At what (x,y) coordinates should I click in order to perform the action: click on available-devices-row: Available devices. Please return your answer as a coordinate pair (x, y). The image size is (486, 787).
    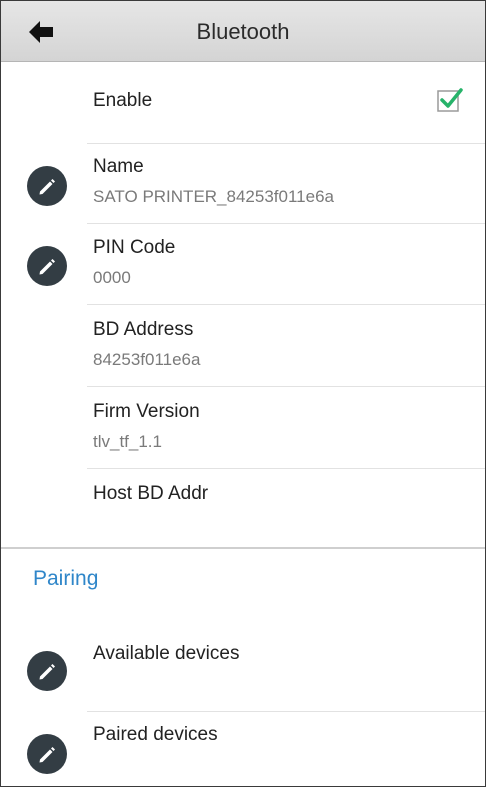
    Looking at the image, I should click on (243, 670).